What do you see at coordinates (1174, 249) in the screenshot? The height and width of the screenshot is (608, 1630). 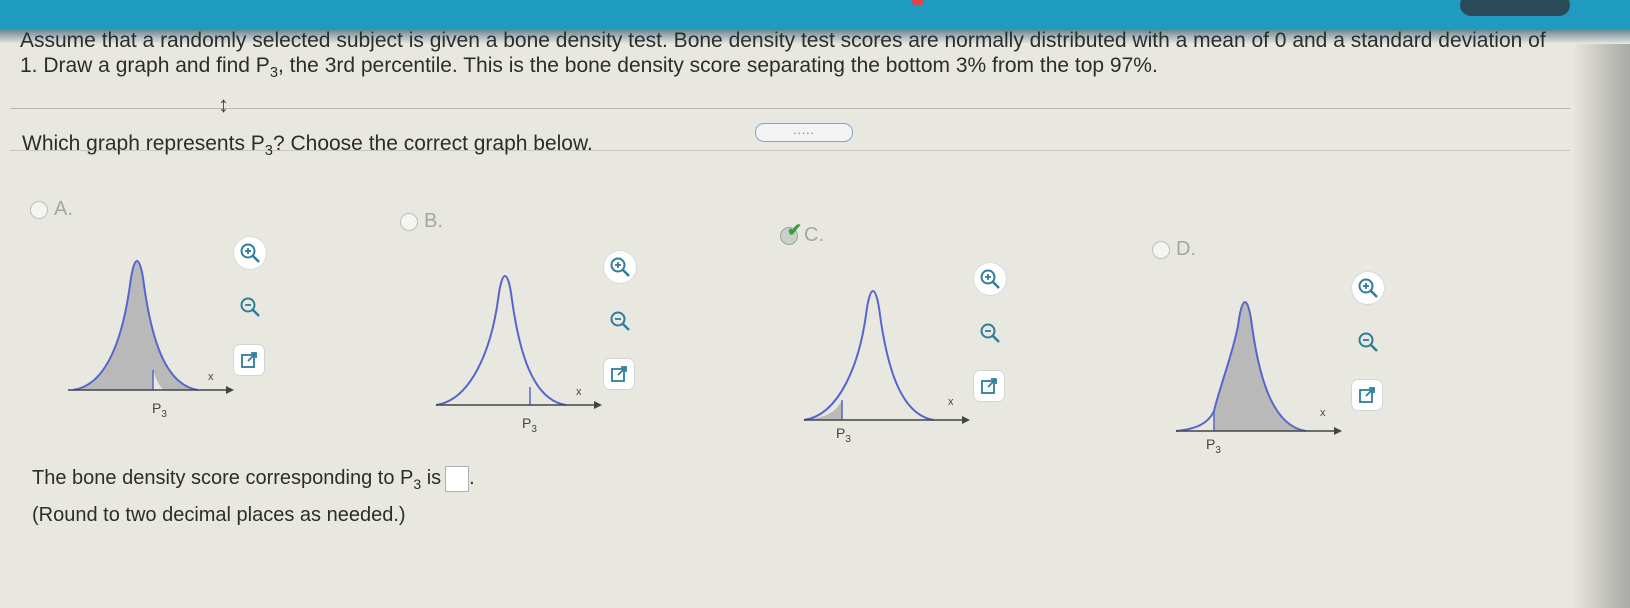 I see `option-d: D.` at bounding box center [1174, 249].